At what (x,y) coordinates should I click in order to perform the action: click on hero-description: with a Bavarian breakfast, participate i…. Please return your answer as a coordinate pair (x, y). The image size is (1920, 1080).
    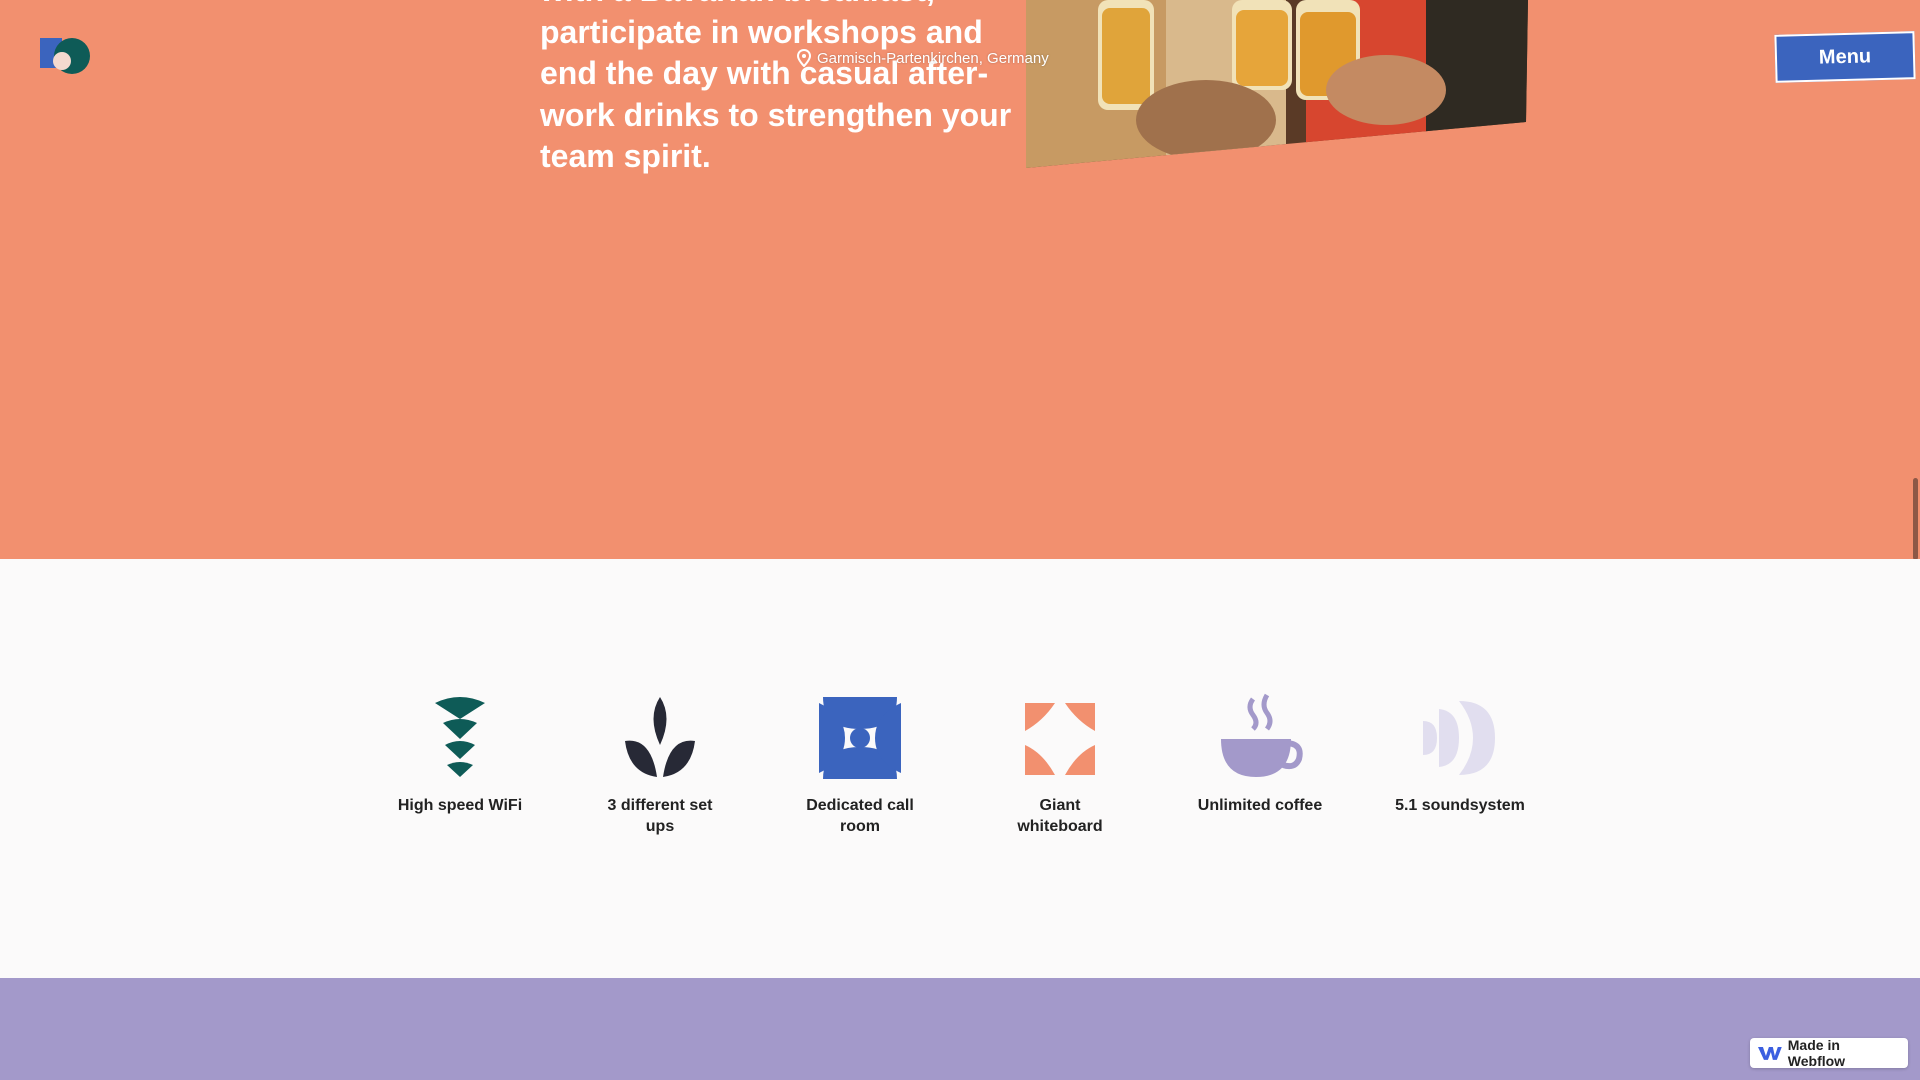
    Looking at the image, I should click on (776, 87).